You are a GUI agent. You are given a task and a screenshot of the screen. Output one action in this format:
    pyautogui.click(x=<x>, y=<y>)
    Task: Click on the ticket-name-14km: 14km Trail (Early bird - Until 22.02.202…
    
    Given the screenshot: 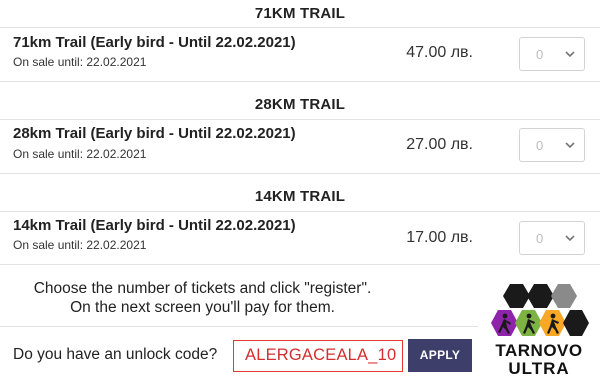 What is the action you would take?
    pyautogui.click(x=154, y=225)
    